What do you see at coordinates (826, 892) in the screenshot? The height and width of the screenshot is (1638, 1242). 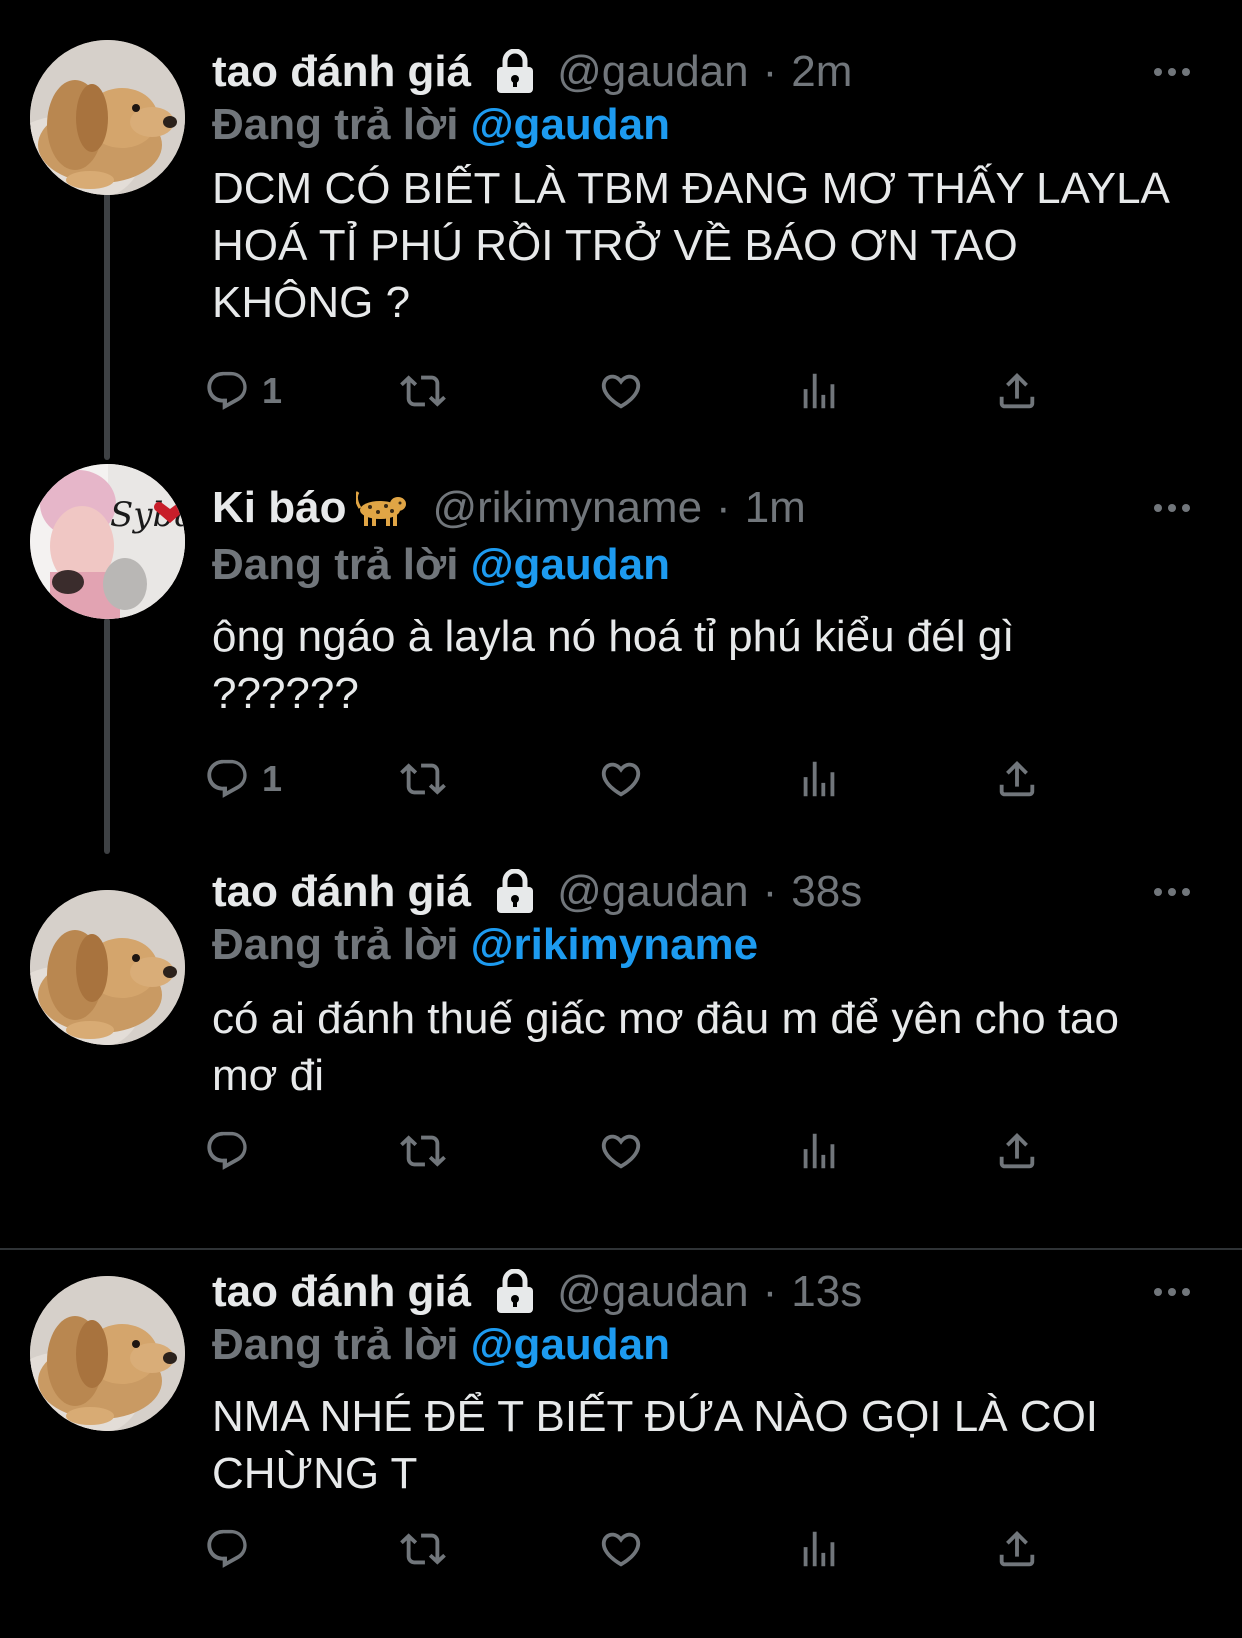 I see `timestamp: 38s` at bounding box center [826, 892].